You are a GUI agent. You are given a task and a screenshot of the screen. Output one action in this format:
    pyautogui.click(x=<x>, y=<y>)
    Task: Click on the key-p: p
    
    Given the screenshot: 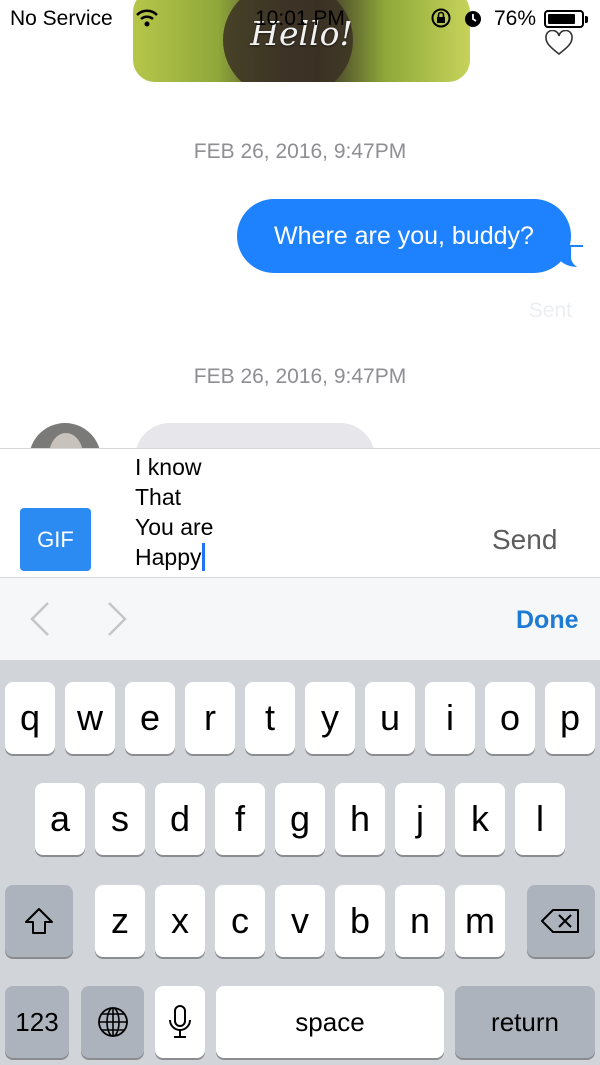 What is the action you would take?
    pyautogui.click(x=570, y=718)
    